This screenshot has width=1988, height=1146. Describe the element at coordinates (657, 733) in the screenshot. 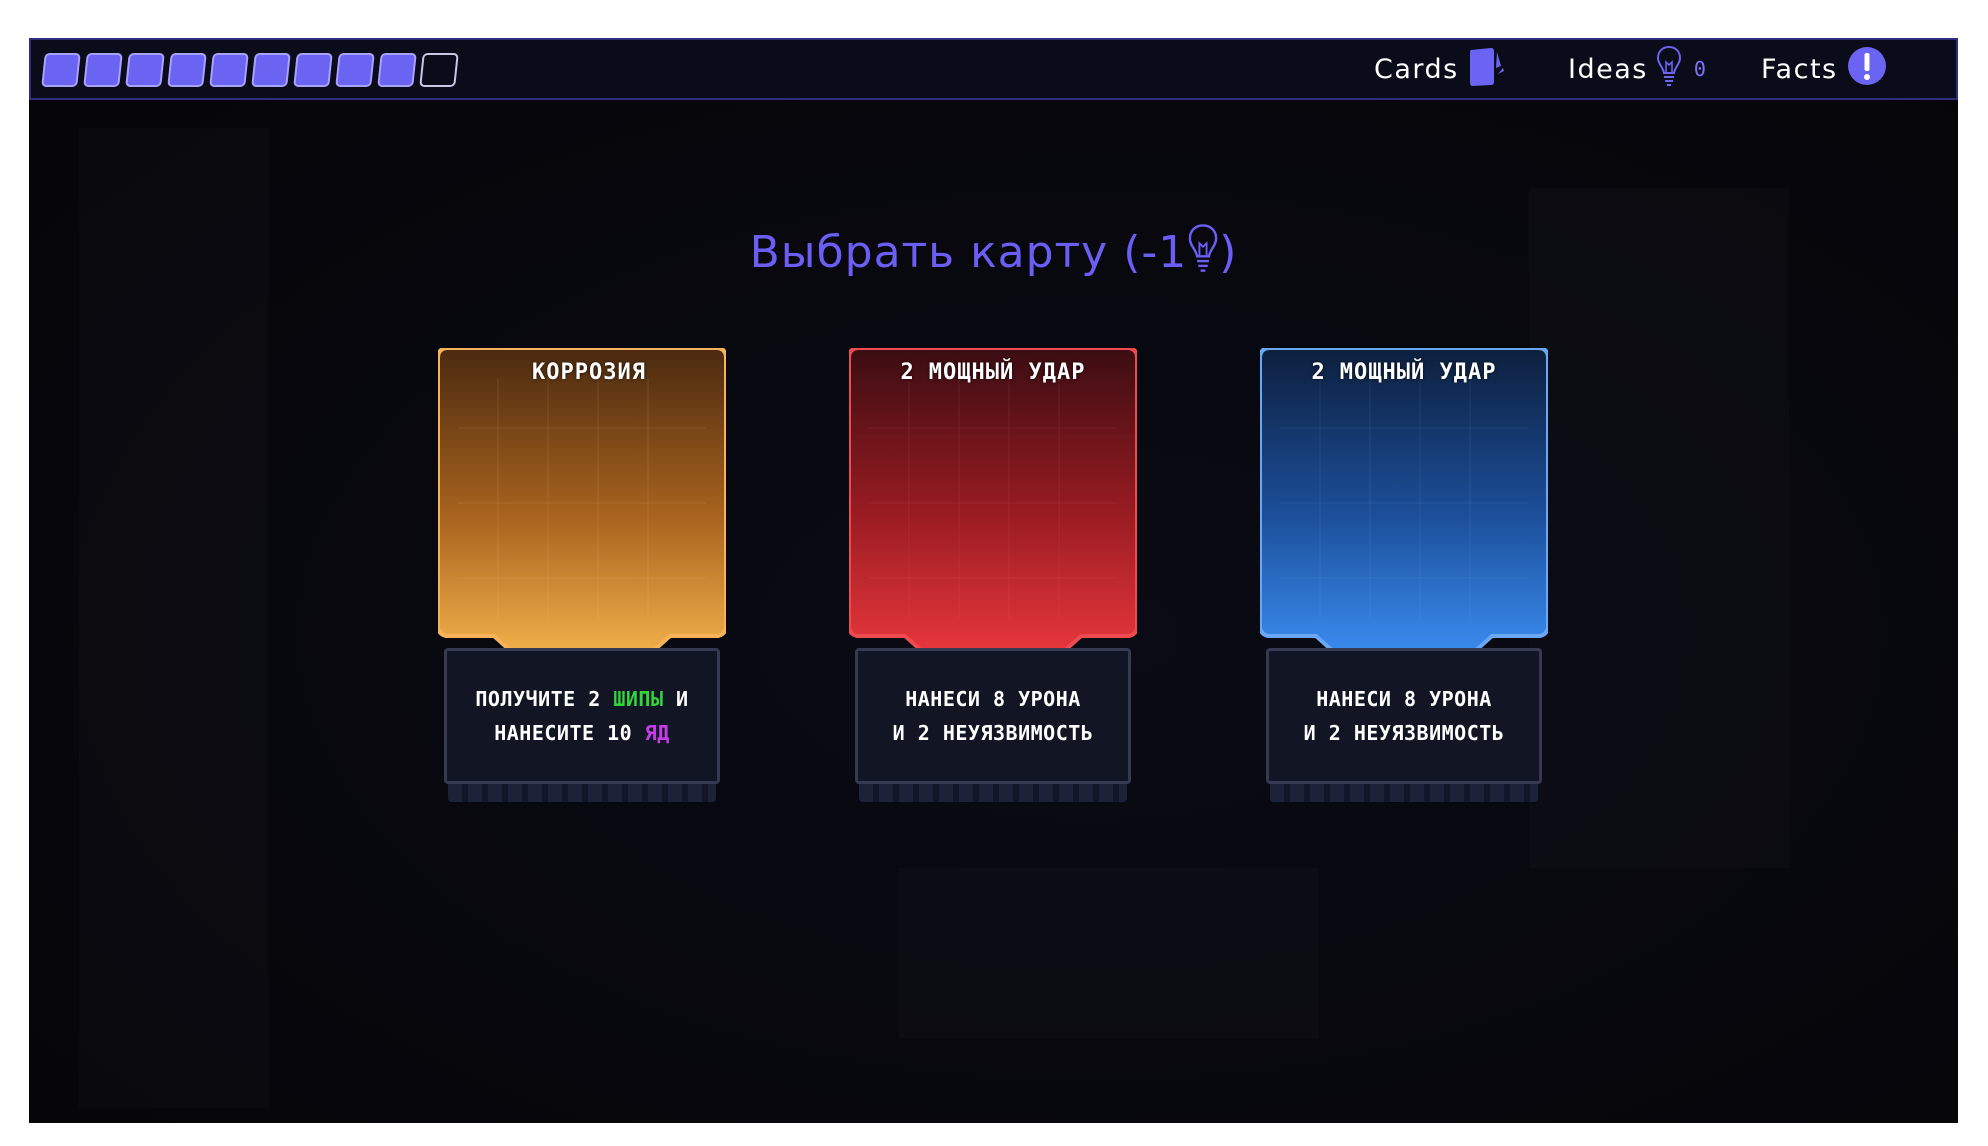

I see `keyword-poison: ЯД` at that location.